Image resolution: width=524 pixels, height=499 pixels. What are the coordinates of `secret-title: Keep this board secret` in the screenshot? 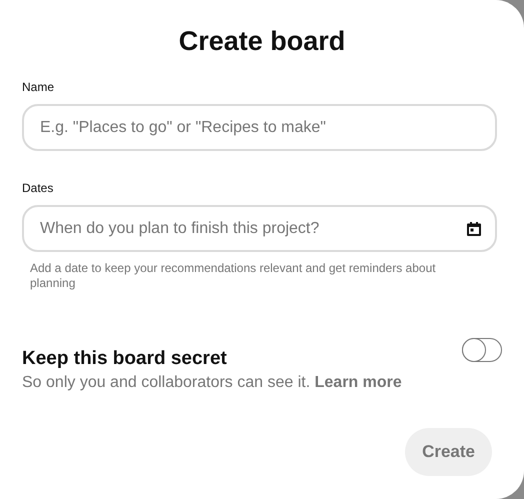 It's located at (125, 359).